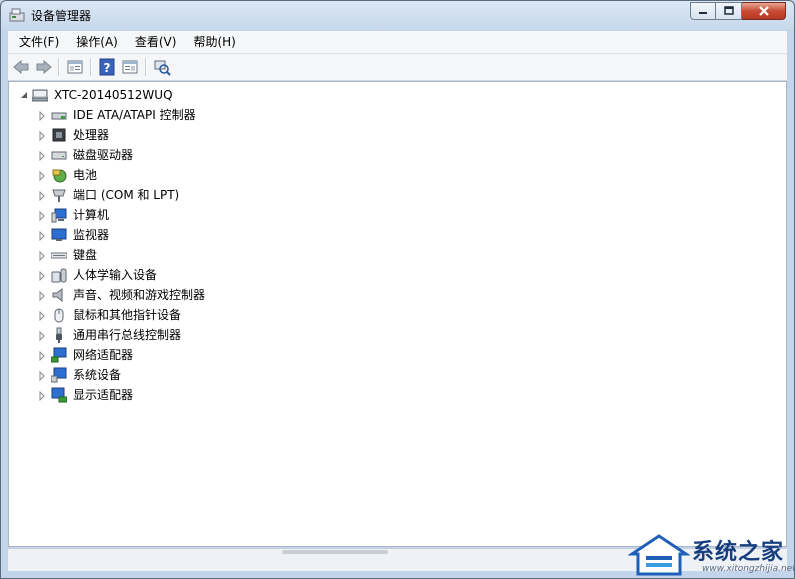  Describe the element at coordinates (113, 95) in the screenshot. I see `tree-root-label: XTC-20140512WUQ` at that location.